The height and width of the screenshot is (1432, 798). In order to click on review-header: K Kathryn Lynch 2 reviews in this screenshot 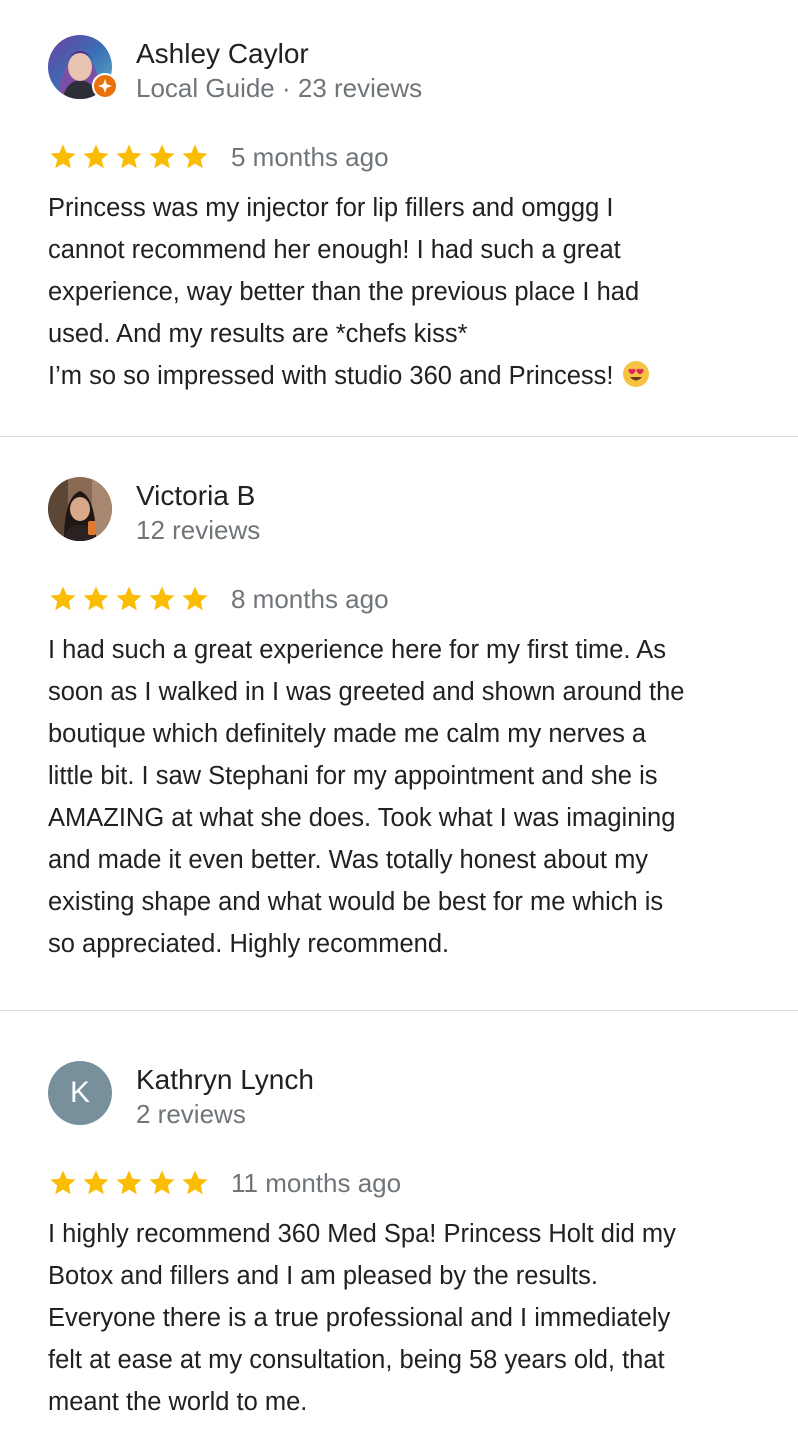, I will do `click(399, 1096)`.